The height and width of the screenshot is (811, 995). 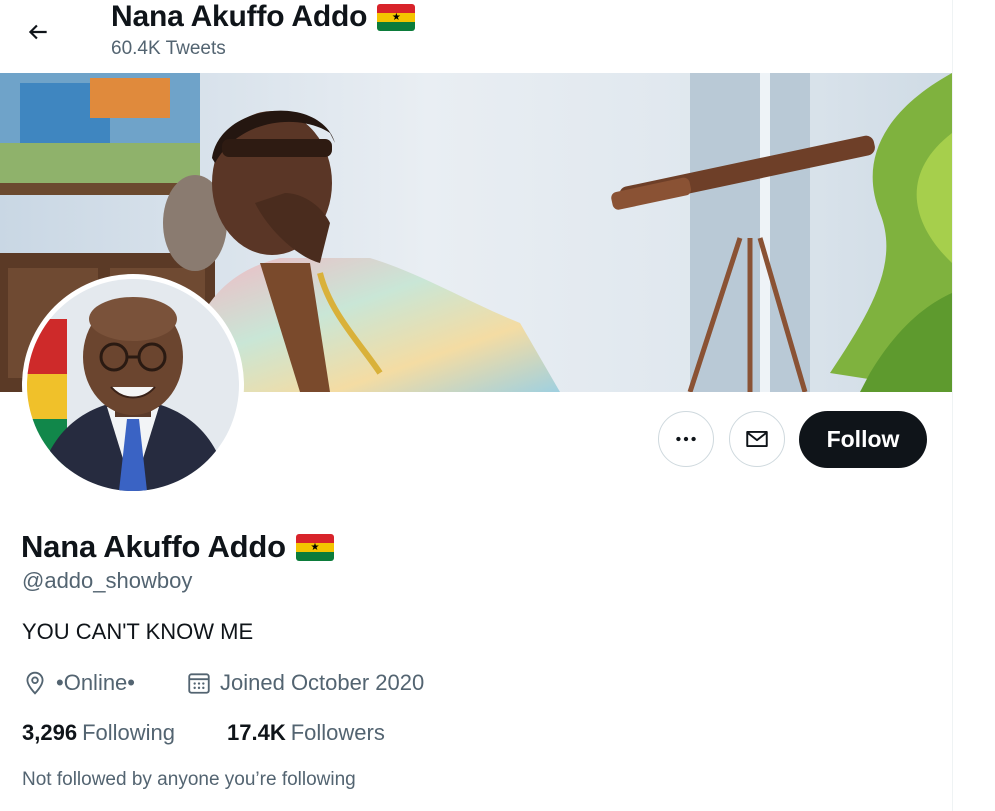 I want to click on profile-handle: @addo_showboy, so click(x=107, y=580).